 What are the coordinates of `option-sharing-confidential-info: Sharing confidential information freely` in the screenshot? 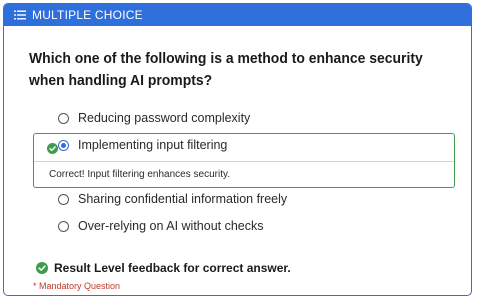 It's located at (172, 199).